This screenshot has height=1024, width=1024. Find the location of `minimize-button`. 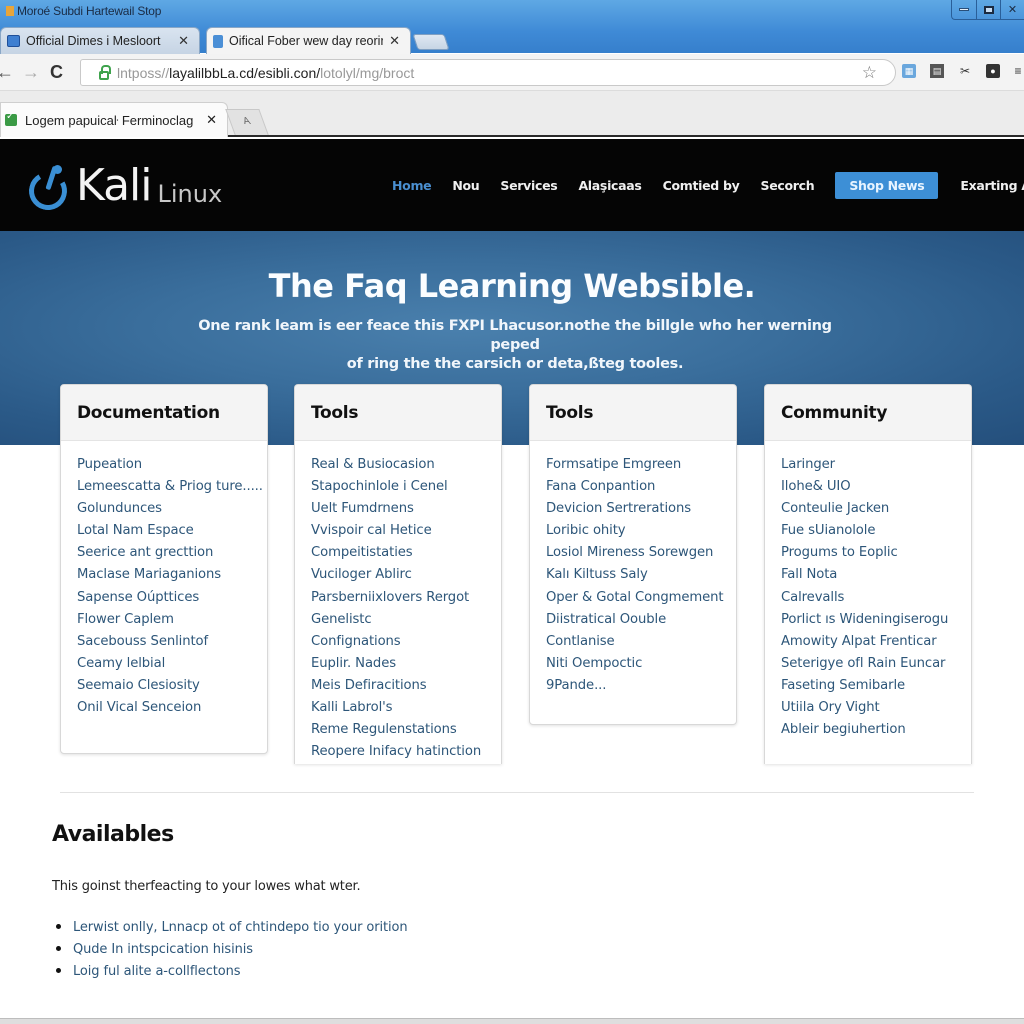

minimize-button is located at coordinates (964, 9).